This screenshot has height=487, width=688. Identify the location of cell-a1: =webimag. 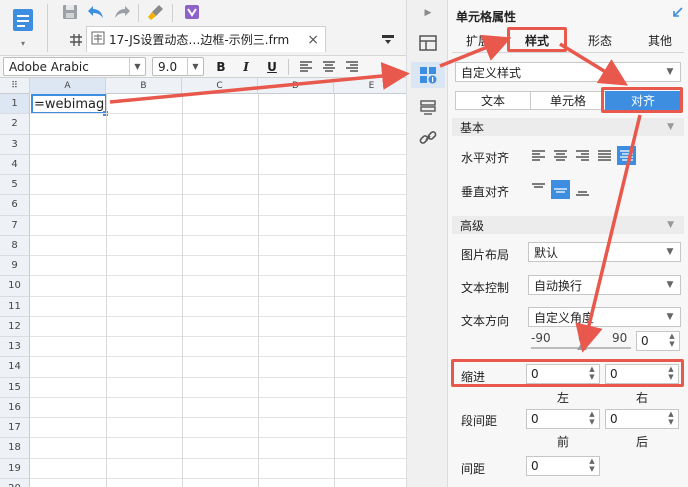
(69, 104).